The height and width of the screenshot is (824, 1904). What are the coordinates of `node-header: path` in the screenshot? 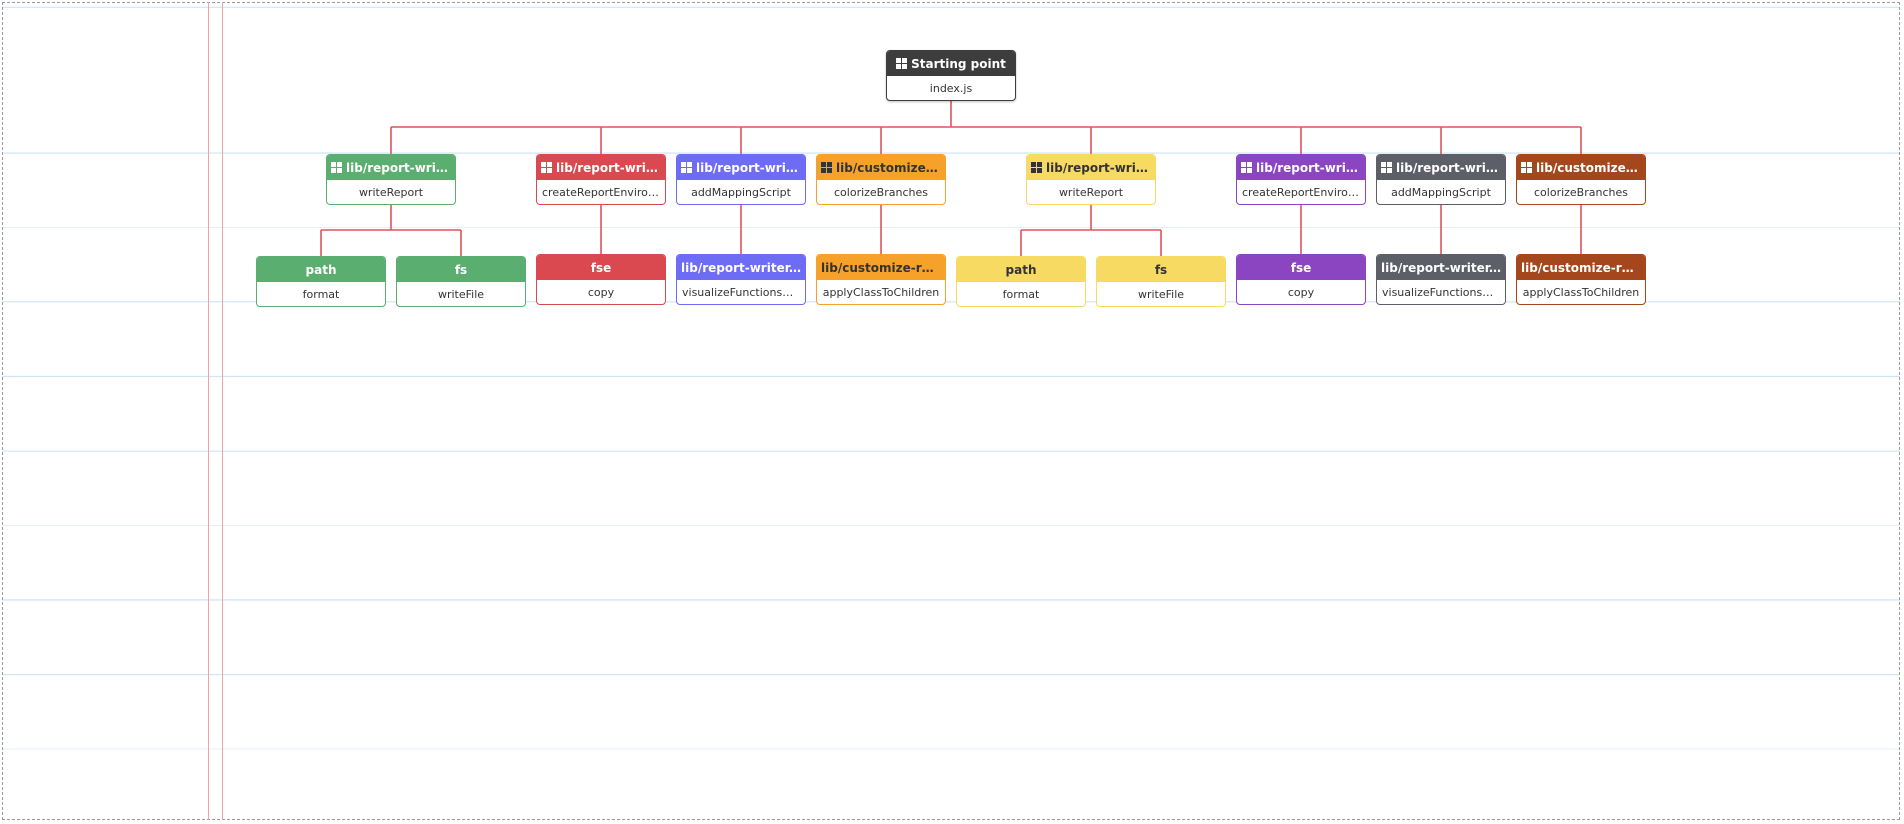 It's located at (321, 269).